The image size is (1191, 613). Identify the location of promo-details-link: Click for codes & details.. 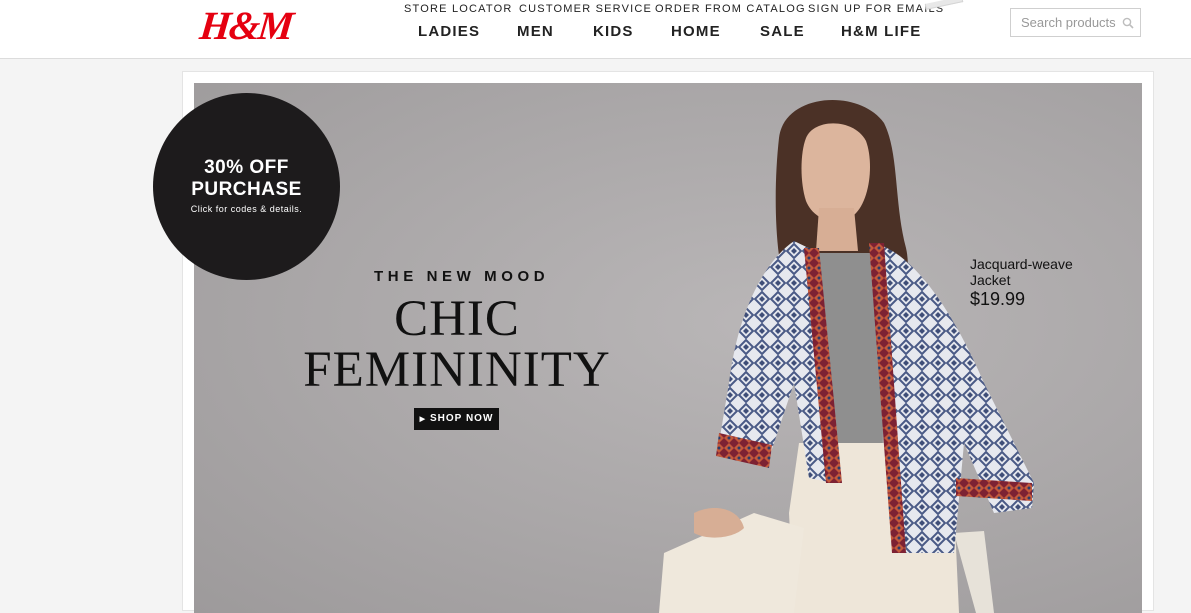
(246, 209).